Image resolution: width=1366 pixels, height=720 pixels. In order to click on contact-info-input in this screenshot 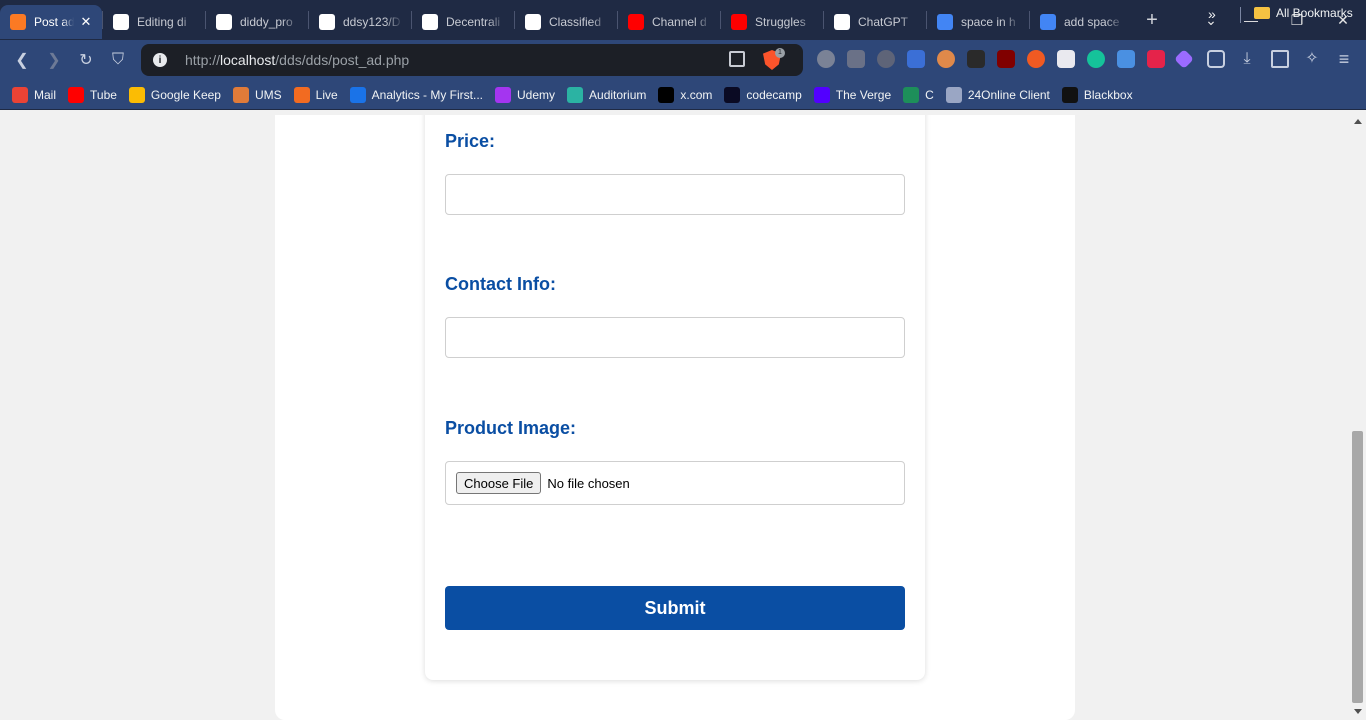, I will do `click(675, 337)`.